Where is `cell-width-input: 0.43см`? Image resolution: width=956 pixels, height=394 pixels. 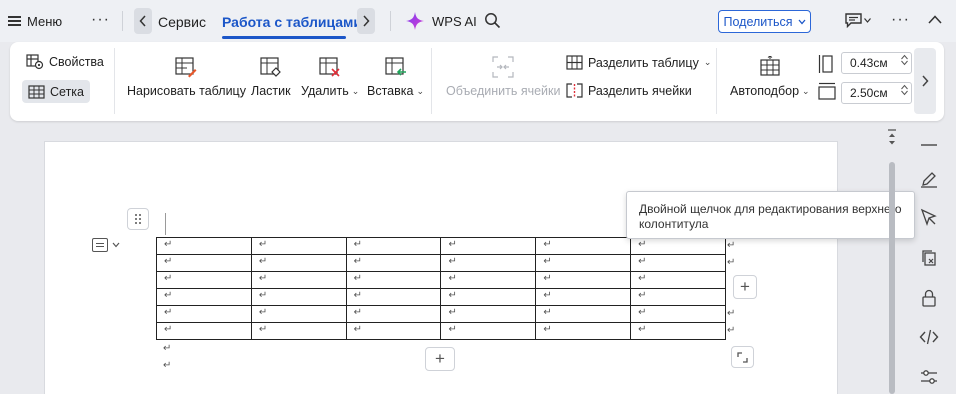 cell-width-input: 0.43см is located at coordinates (876, 63).